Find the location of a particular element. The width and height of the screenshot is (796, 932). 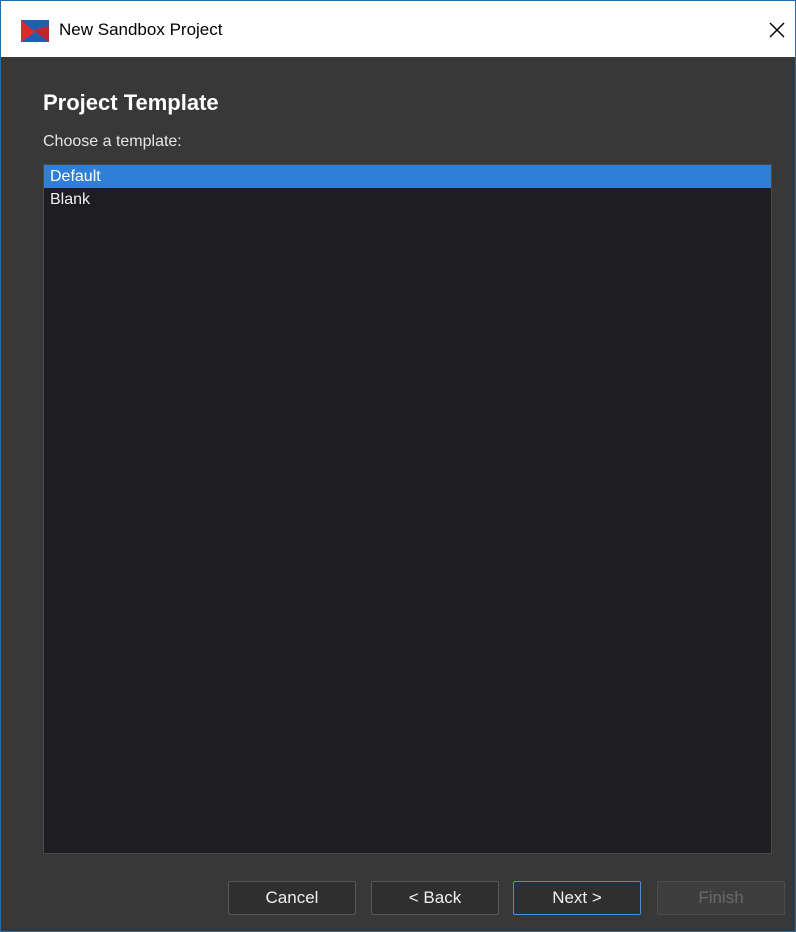

title-bar: New Sandbox Project is located at coordinates (398, 29).